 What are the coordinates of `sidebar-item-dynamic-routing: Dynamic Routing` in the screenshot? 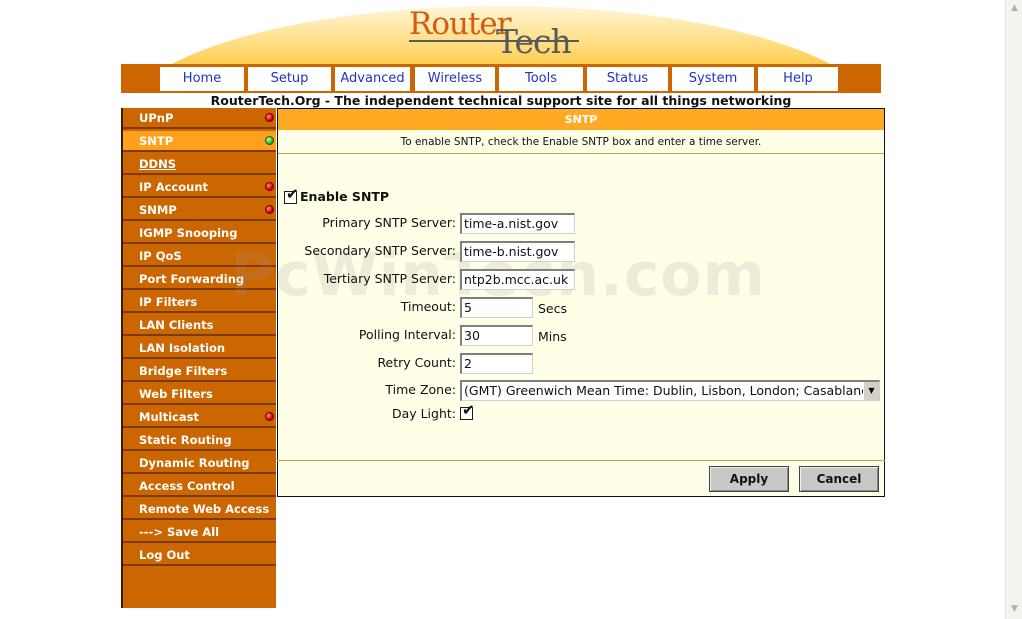 It's located at (199, 463).